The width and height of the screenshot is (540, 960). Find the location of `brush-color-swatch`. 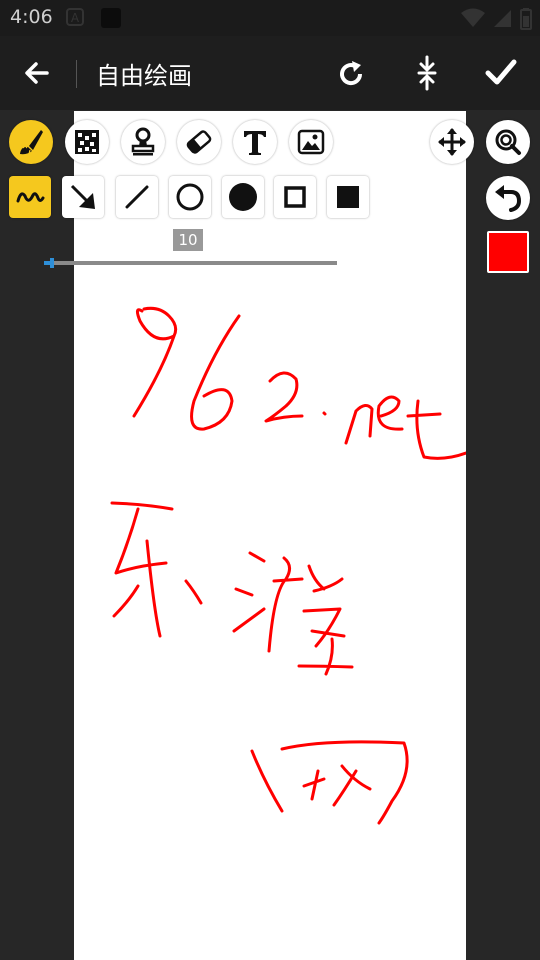

brush-color-swatch is located at coordinates (508, 252).